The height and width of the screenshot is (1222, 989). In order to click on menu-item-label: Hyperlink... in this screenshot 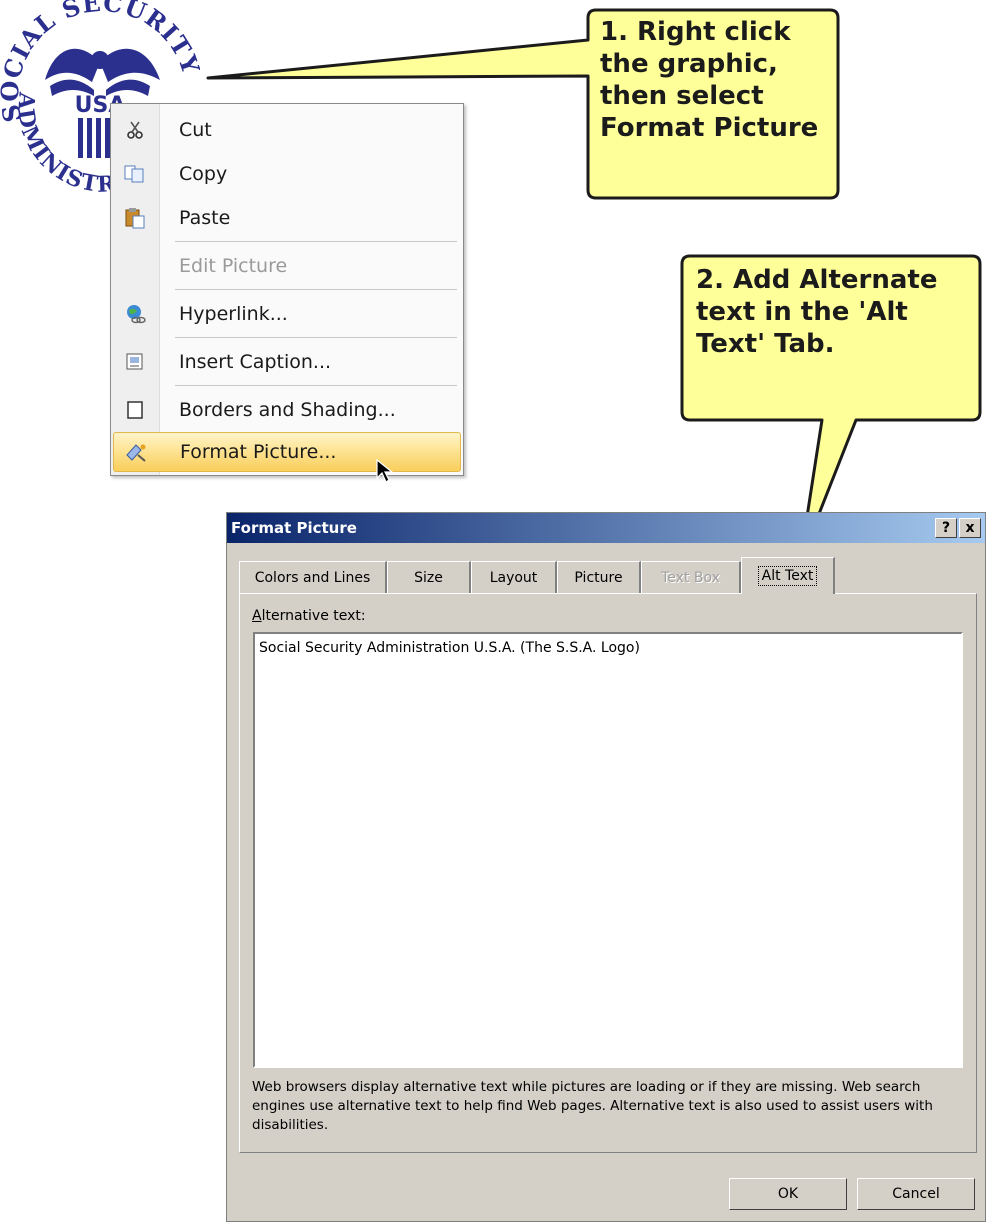, I will do `click(233, 314)`.